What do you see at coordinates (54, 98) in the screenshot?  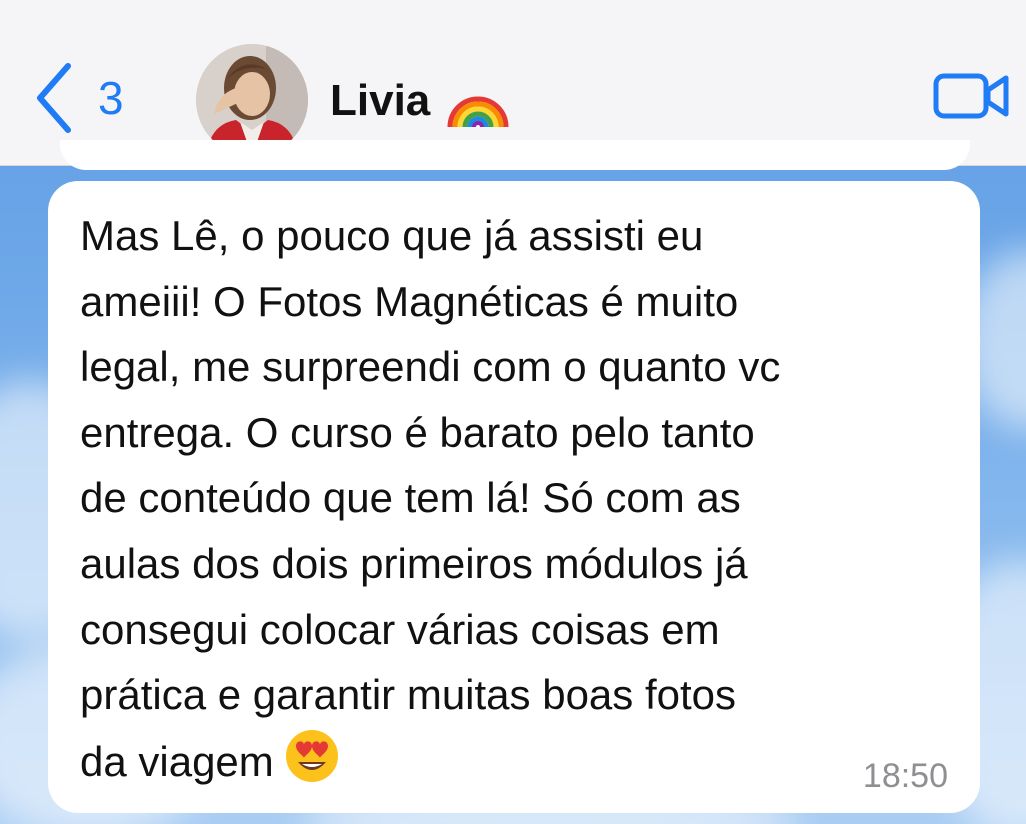 I see `chevron-left-icon` at bounding box center [54, 98].